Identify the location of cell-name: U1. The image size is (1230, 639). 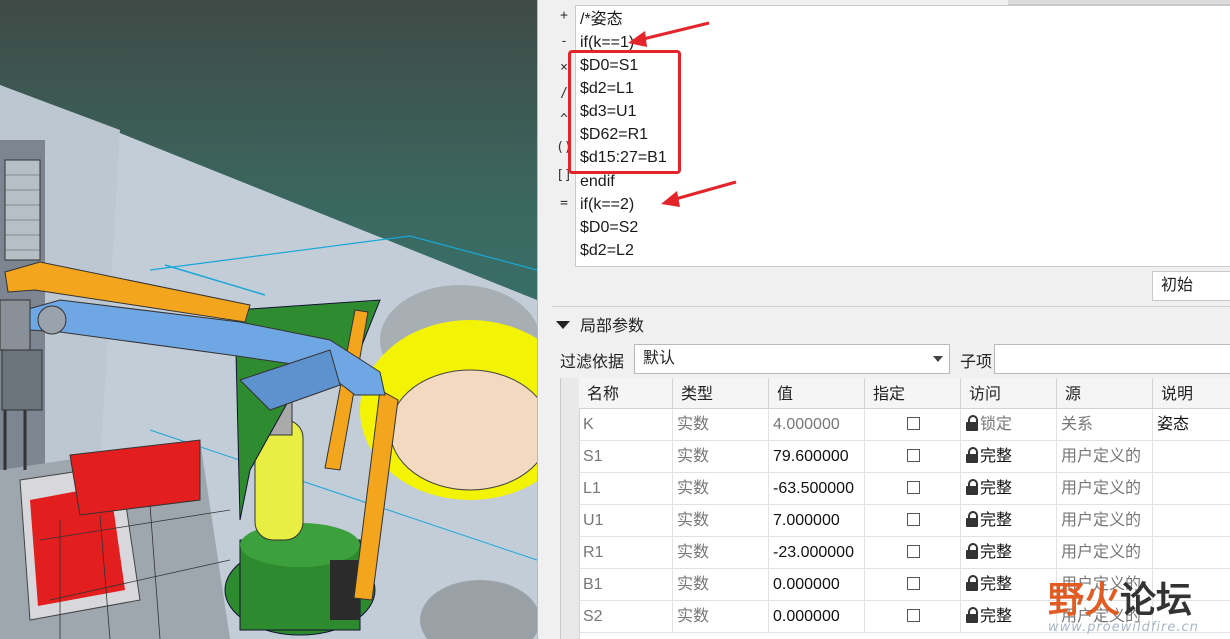
(626, 521).